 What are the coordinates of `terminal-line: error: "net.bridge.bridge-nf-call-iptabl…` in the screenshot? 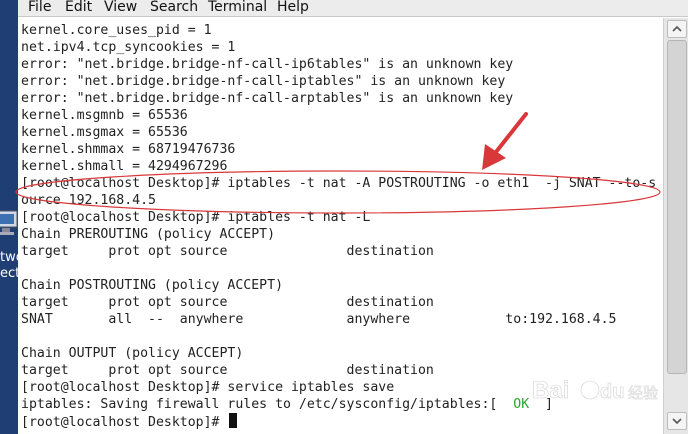 It's located at (263, 81).